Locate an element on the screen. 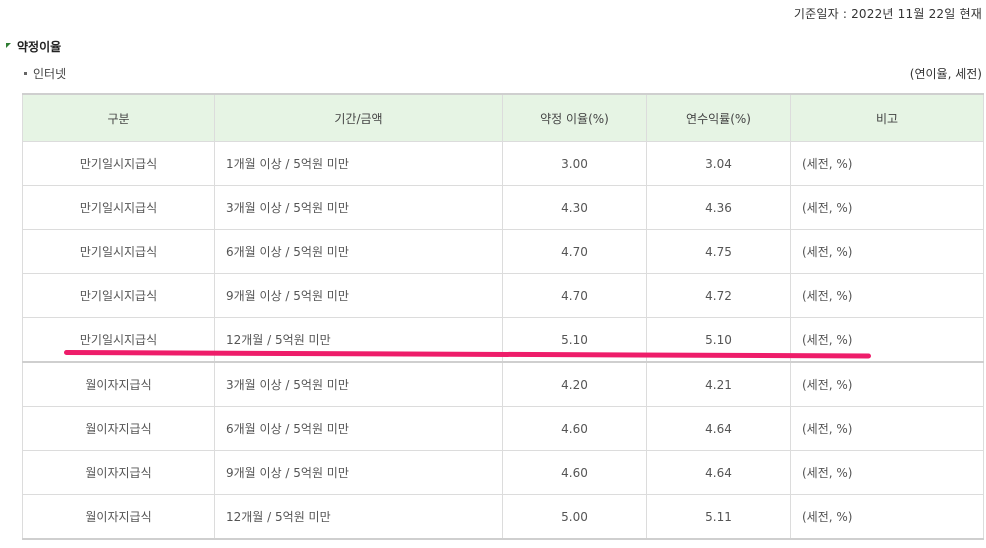 This screenshot has width=986, height=548. section-title-label: 약정이율 is located at coordinates (39, 47).